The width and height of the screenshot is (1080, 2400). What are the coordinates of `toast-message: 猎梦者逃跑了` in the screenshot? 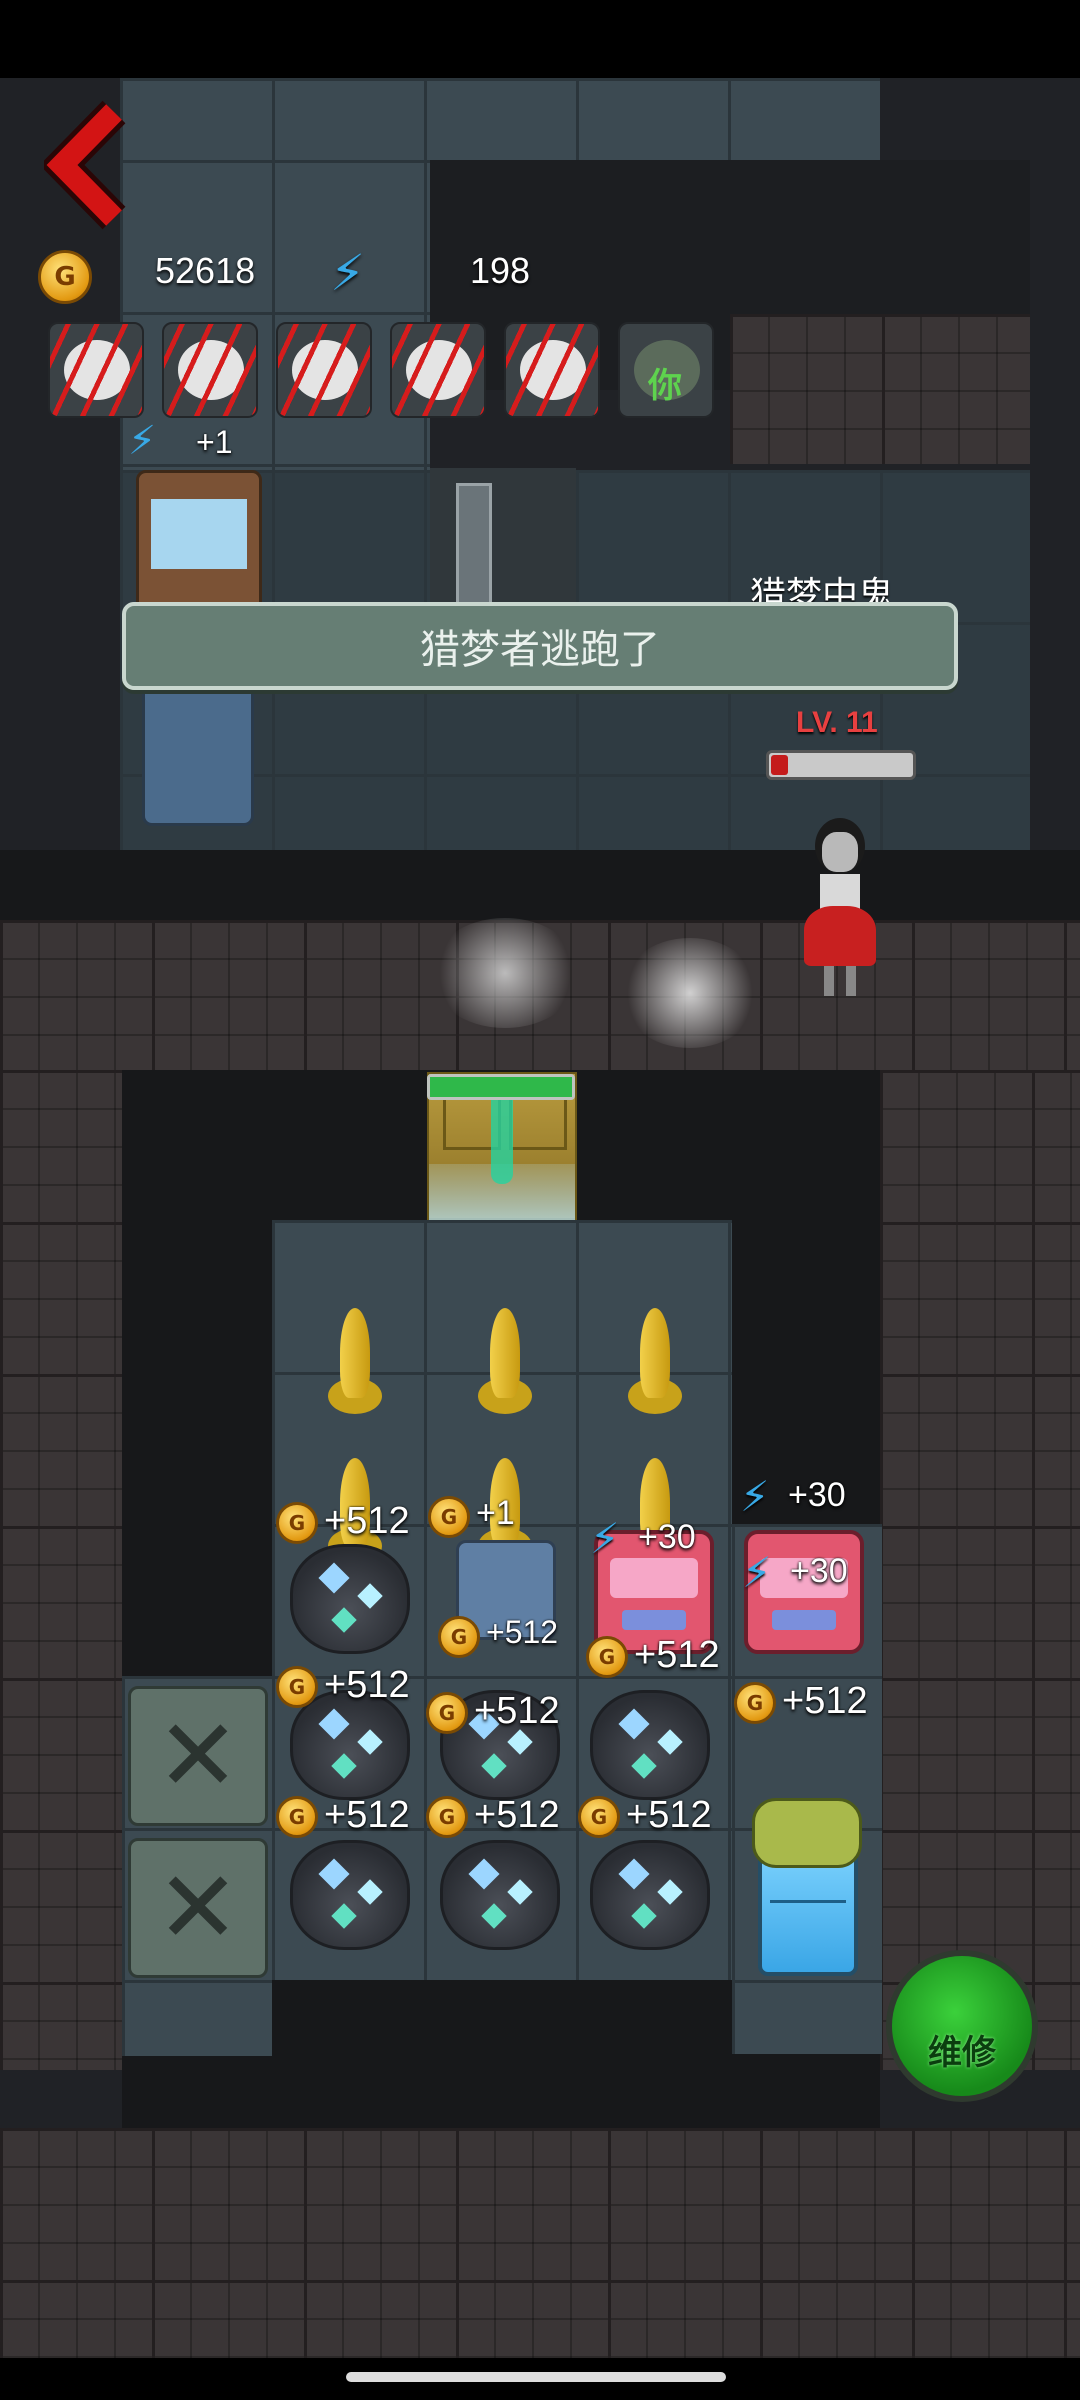 It's located at (540, 646).